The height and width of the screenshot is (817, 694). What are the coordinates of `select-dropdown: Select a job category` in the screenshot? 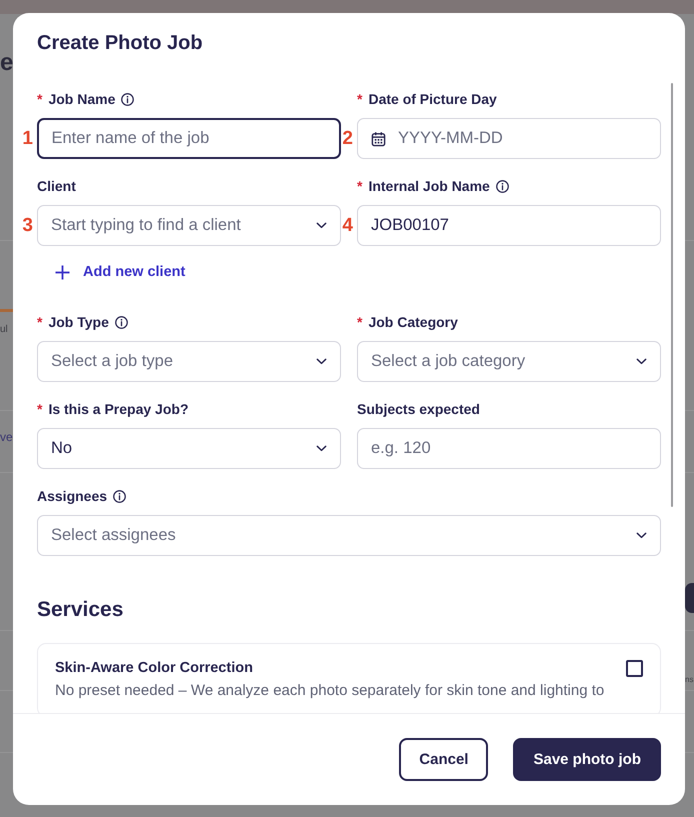 It's located at (509, 361).